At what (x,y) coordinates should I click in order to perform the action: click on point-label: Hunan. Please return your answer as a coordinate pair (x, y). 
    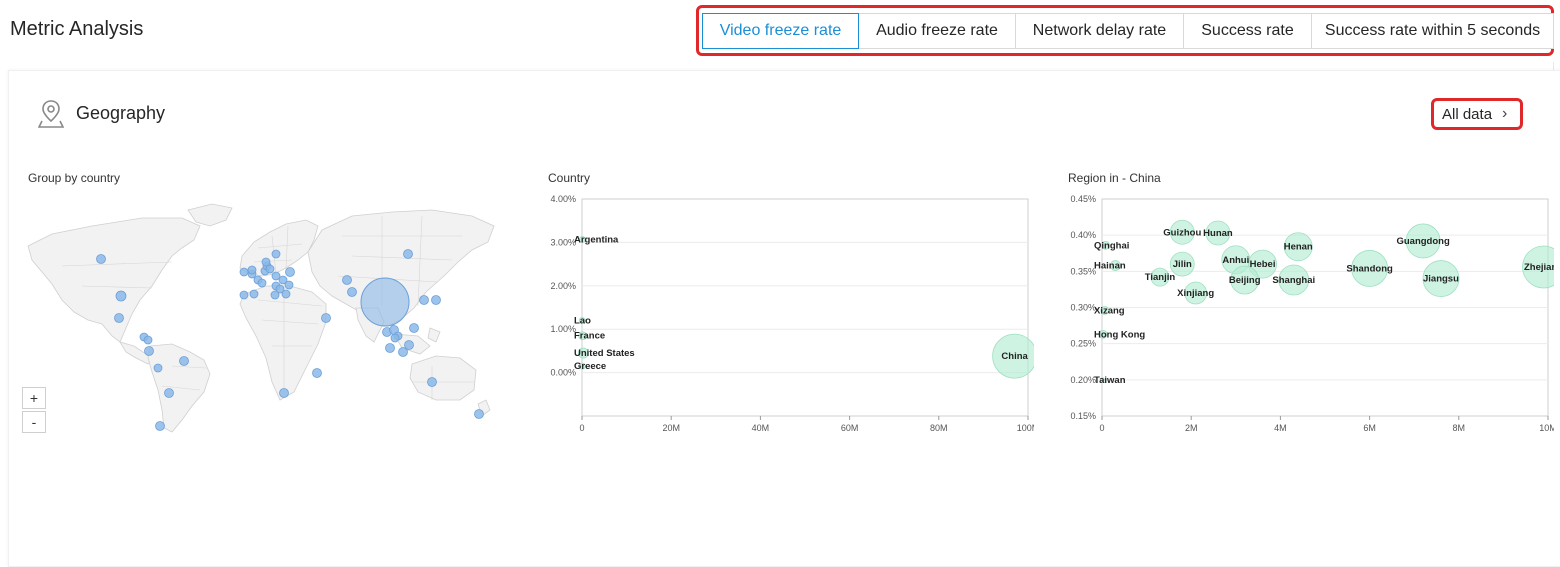
    Looking at the image, I should click on (1218, 233).